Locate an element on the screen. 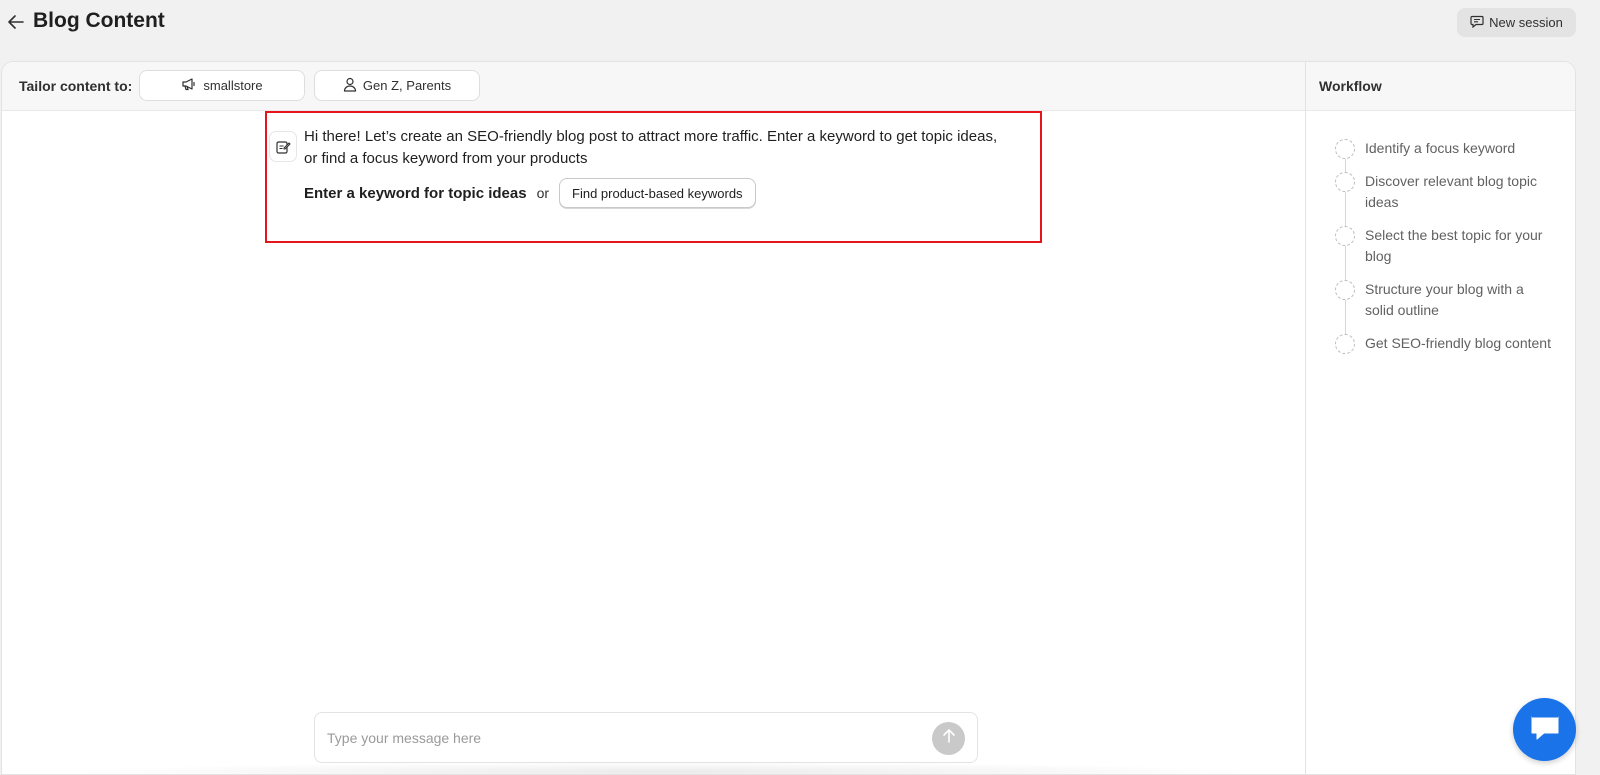 This screenshot has height=775, width=1600. workflow-step: Discover relevant blog topic ideas is located at coordinates (1445, 192).